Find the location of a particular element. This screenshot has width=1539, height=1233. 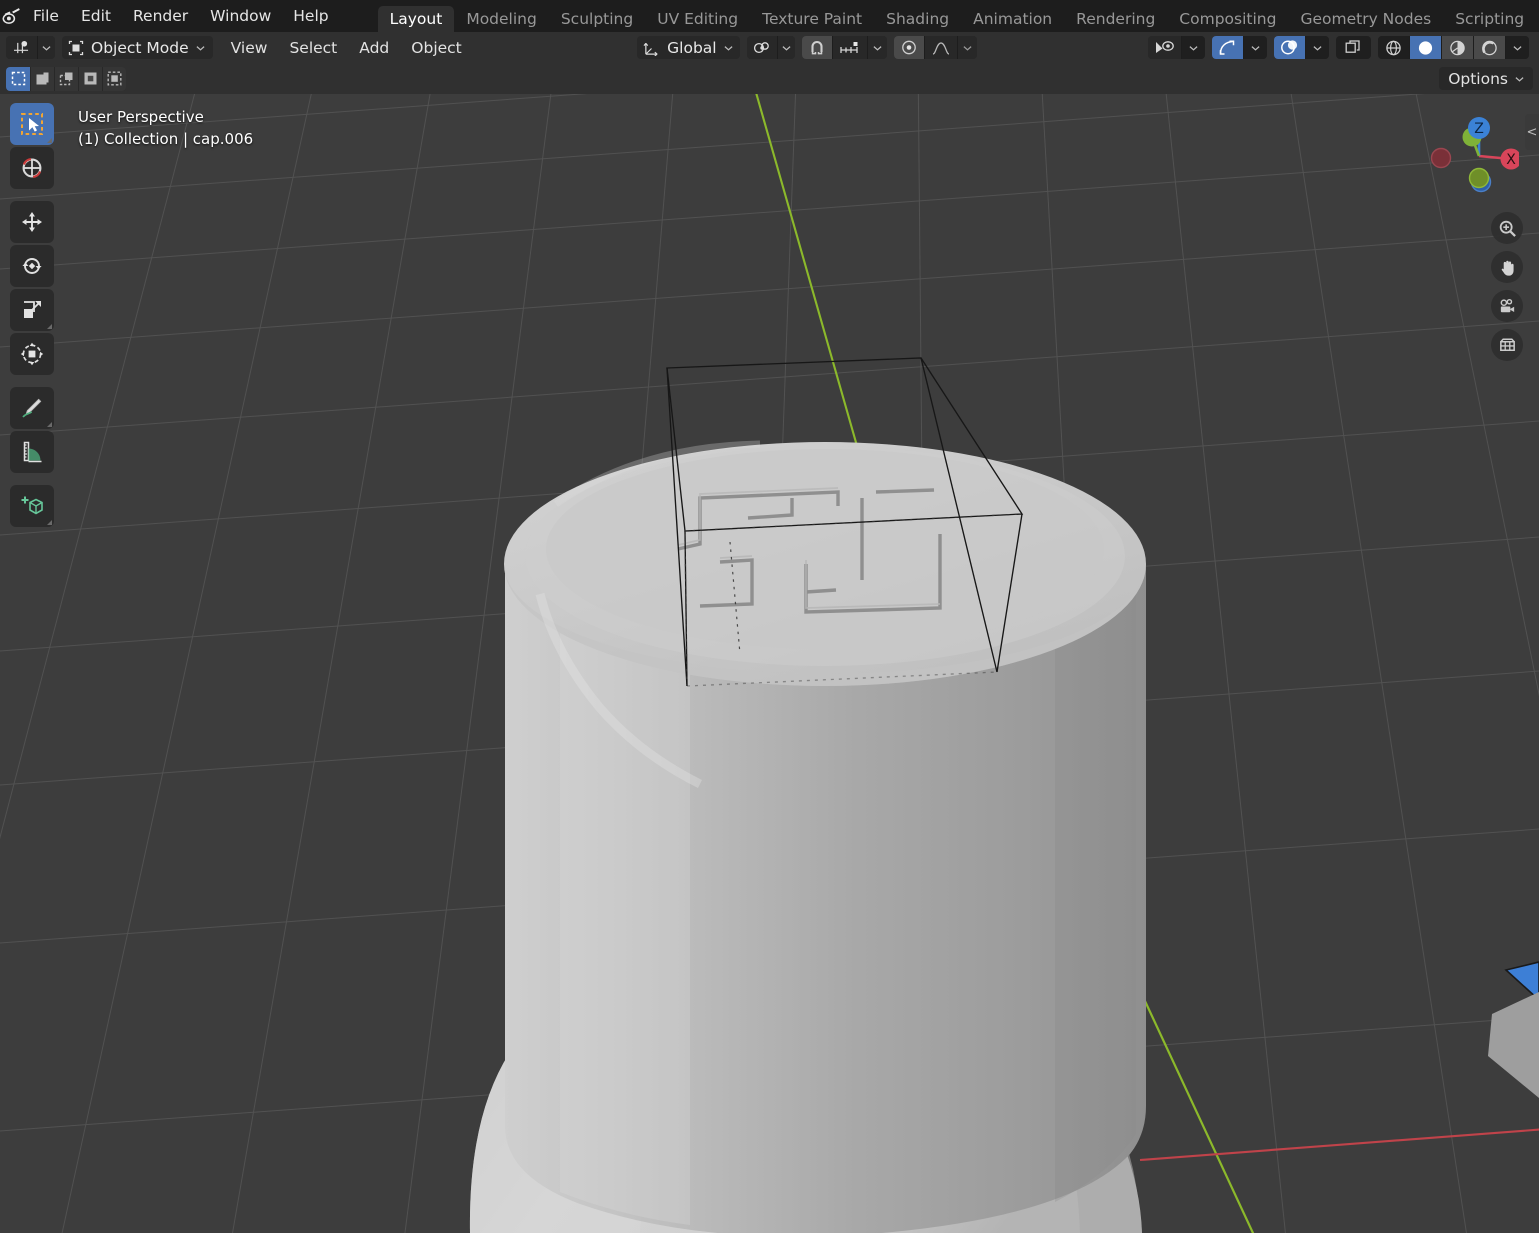

pivot-point-icon is located at coordinates (761, 47).